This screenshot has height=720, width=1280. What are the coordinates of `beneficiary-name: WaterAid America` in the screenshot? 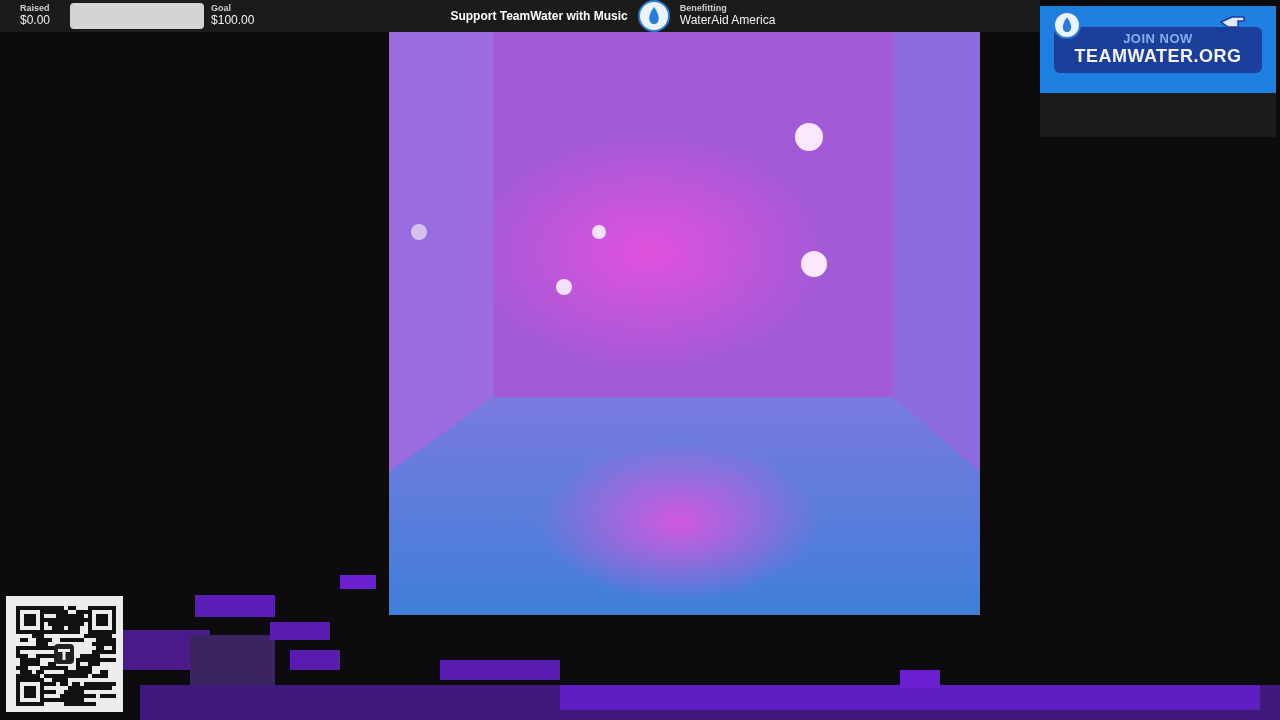 It's located at (727, 21).